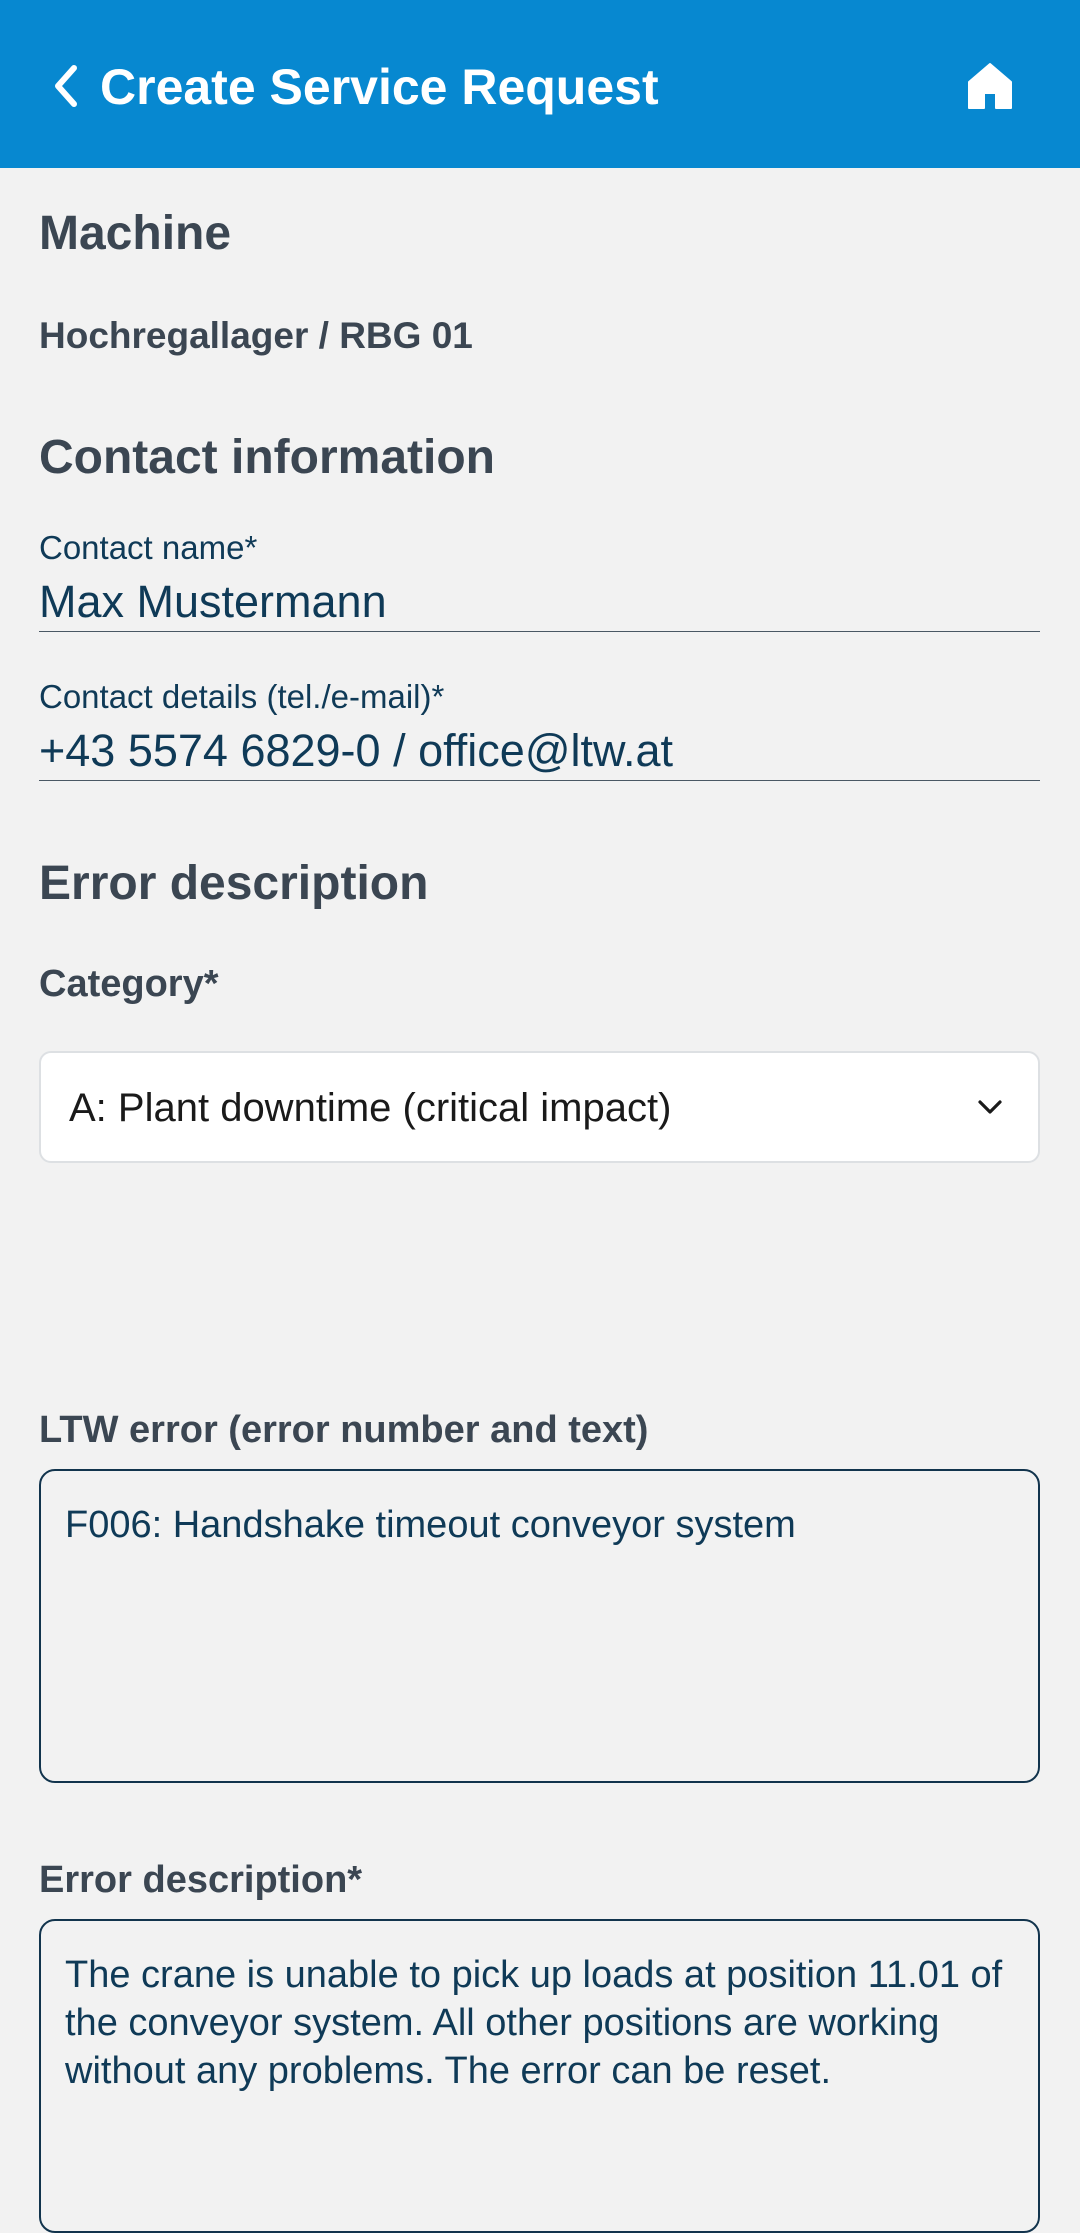 The height and width of the screenshot is (2233, 1080). I want to click on app-bar: Create Service Request, so click(540, 84).